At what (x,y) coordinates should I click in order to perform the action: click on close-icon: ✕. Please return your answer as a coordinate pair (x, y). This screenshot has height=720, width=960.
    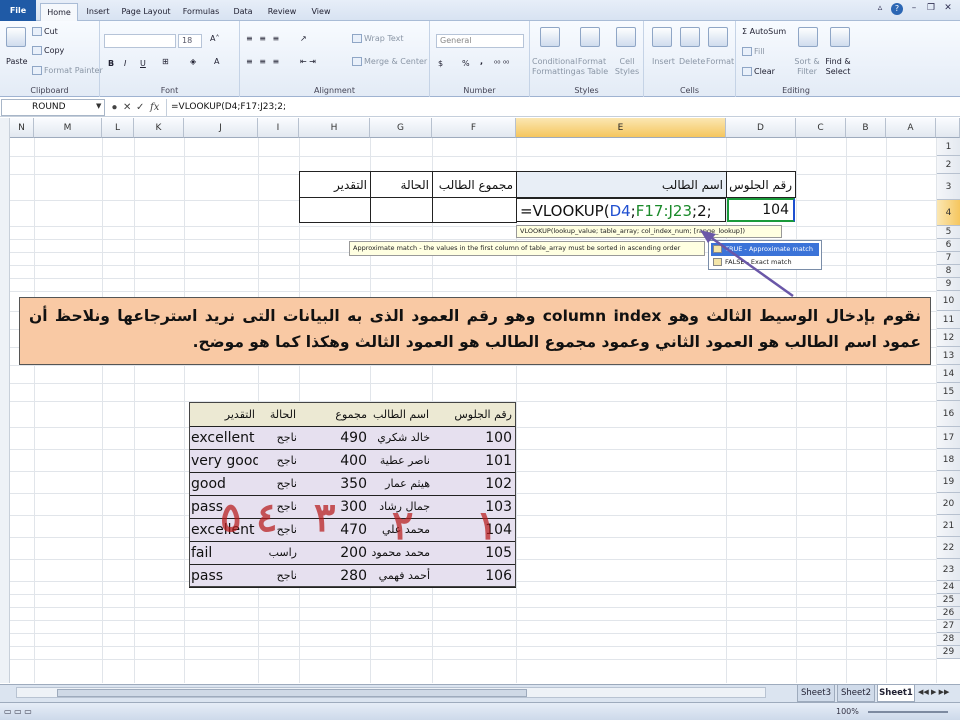
    Looking at the image, I should click on (948, 9).